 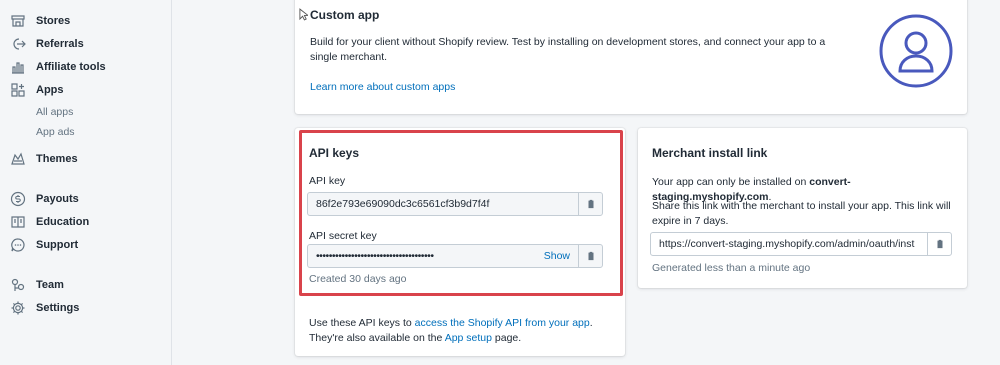 I want to click on sidebar-item-label: Affiliate tools, so click(x=71, y=67).